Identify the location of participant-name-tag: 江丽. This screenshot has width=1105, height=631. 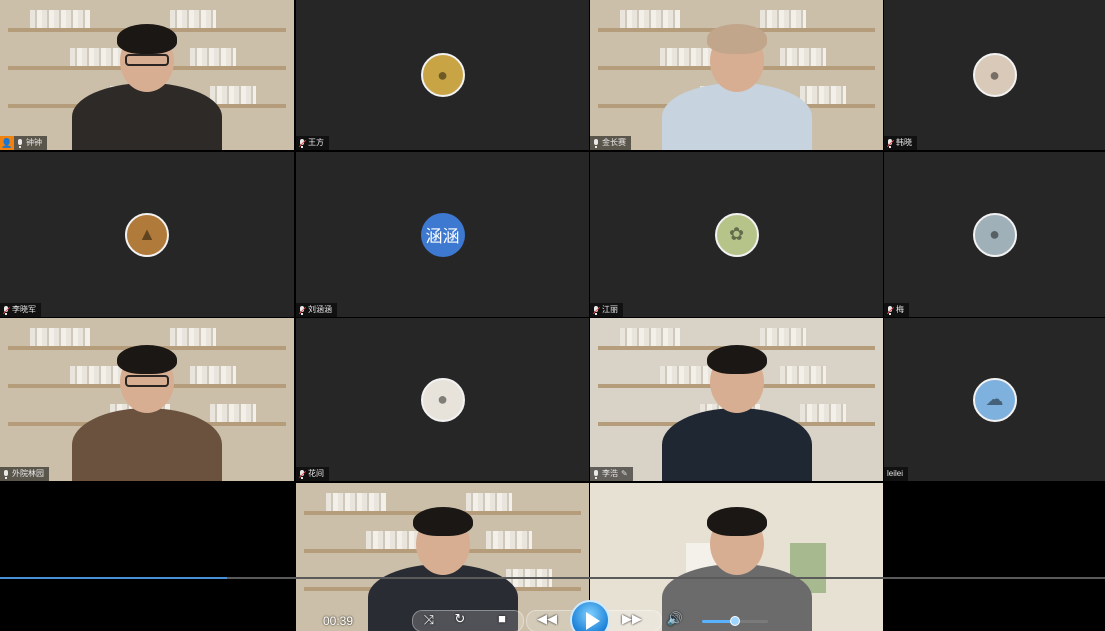
(606, 310).